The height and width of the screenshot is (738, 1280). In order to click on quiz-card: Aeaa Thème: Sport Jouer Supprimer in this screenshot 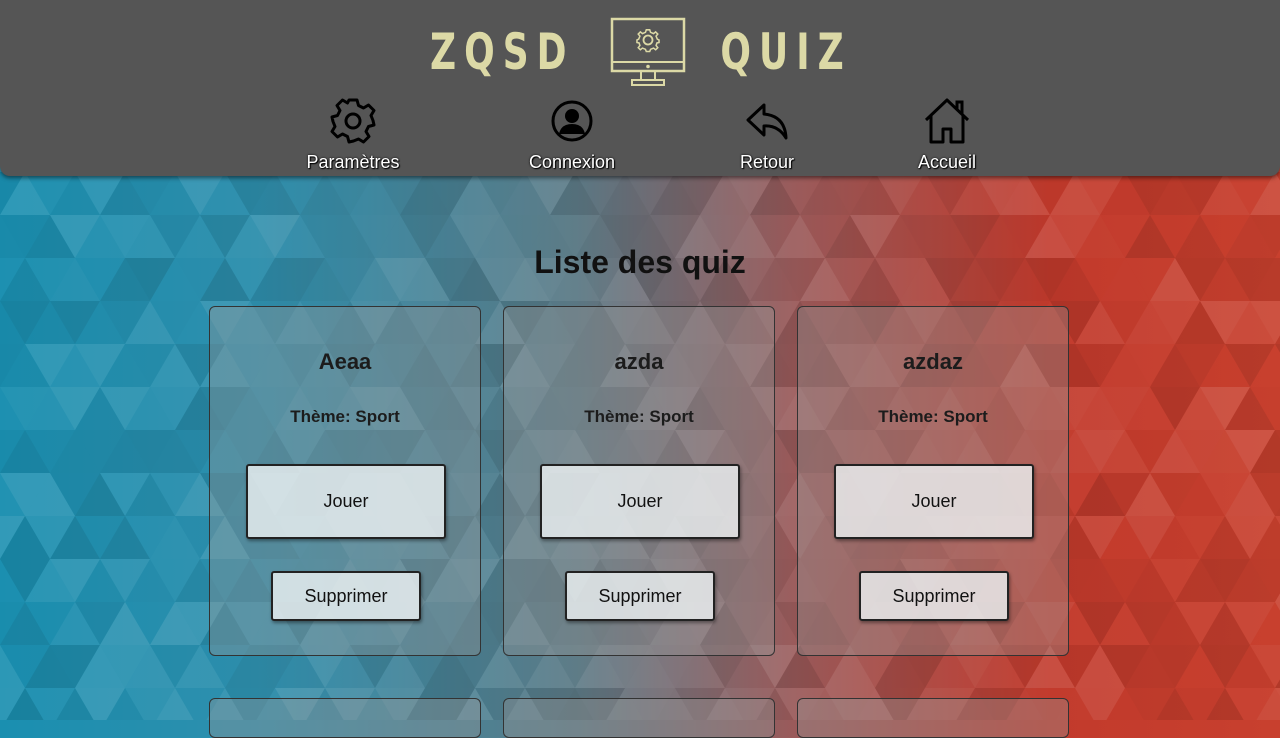, I will do `click(345, 481)`.